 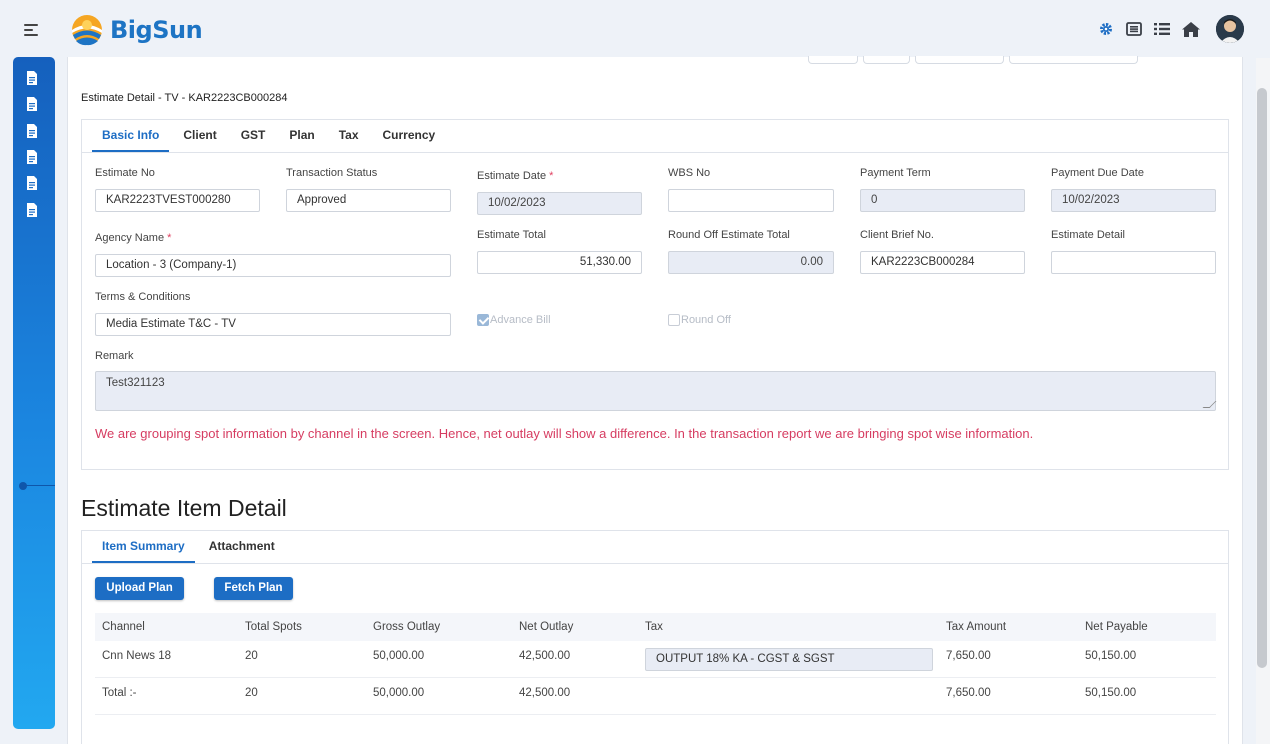 I want to click on item-tabs: Item Summary Attachment, so click(x=190, y=546).